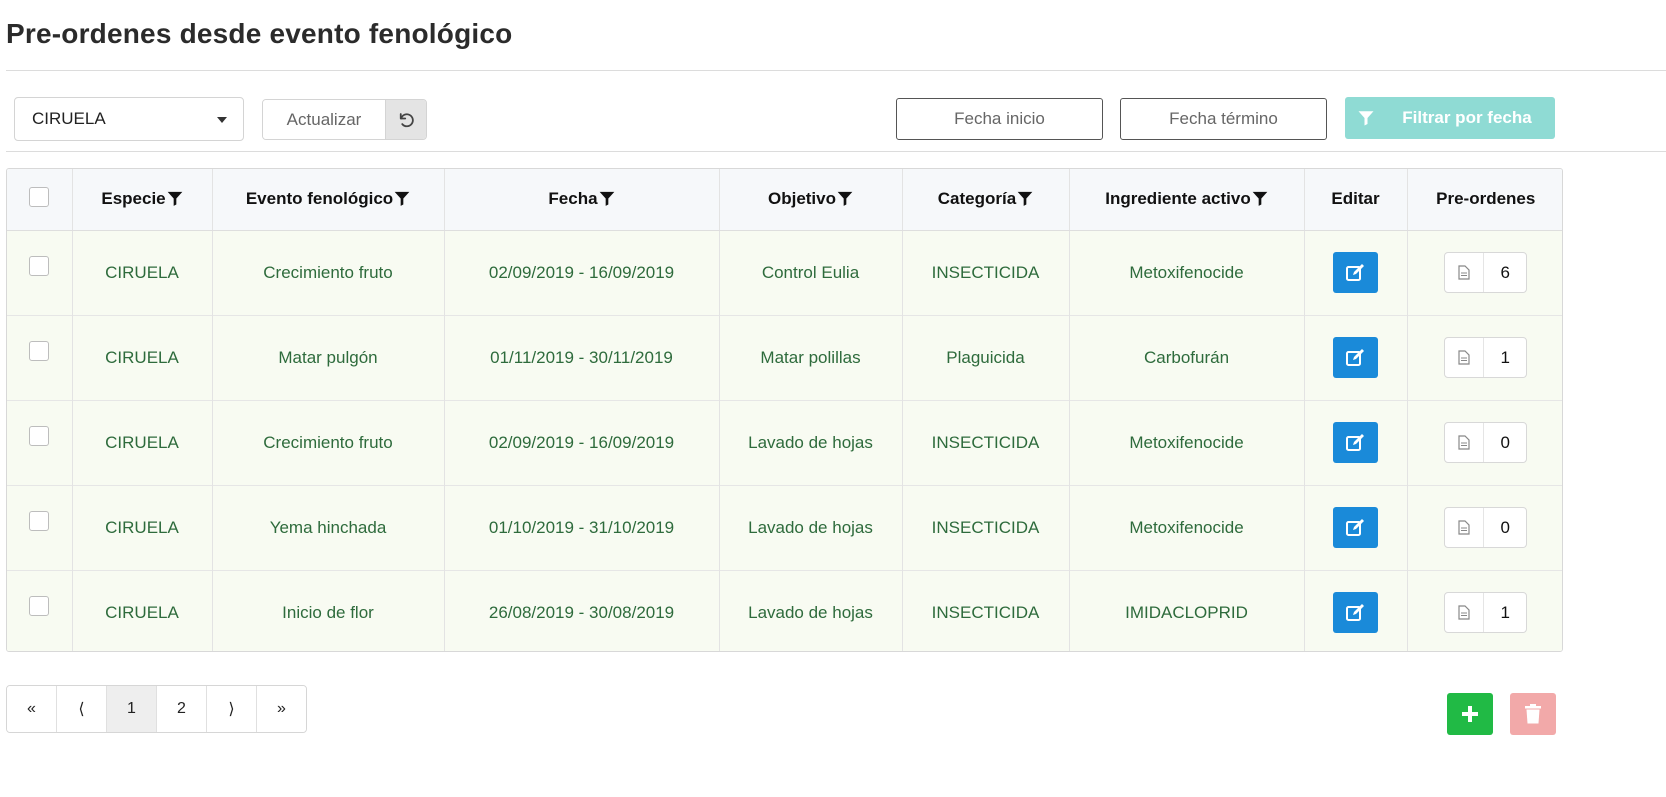 This screenshot has height=797, width=1666. What do you see at coordinates (1187, 610) in the screenshot?
I see `cell-ingrediente: IMIDACLOPRID` at bounding box center [1187, 610].